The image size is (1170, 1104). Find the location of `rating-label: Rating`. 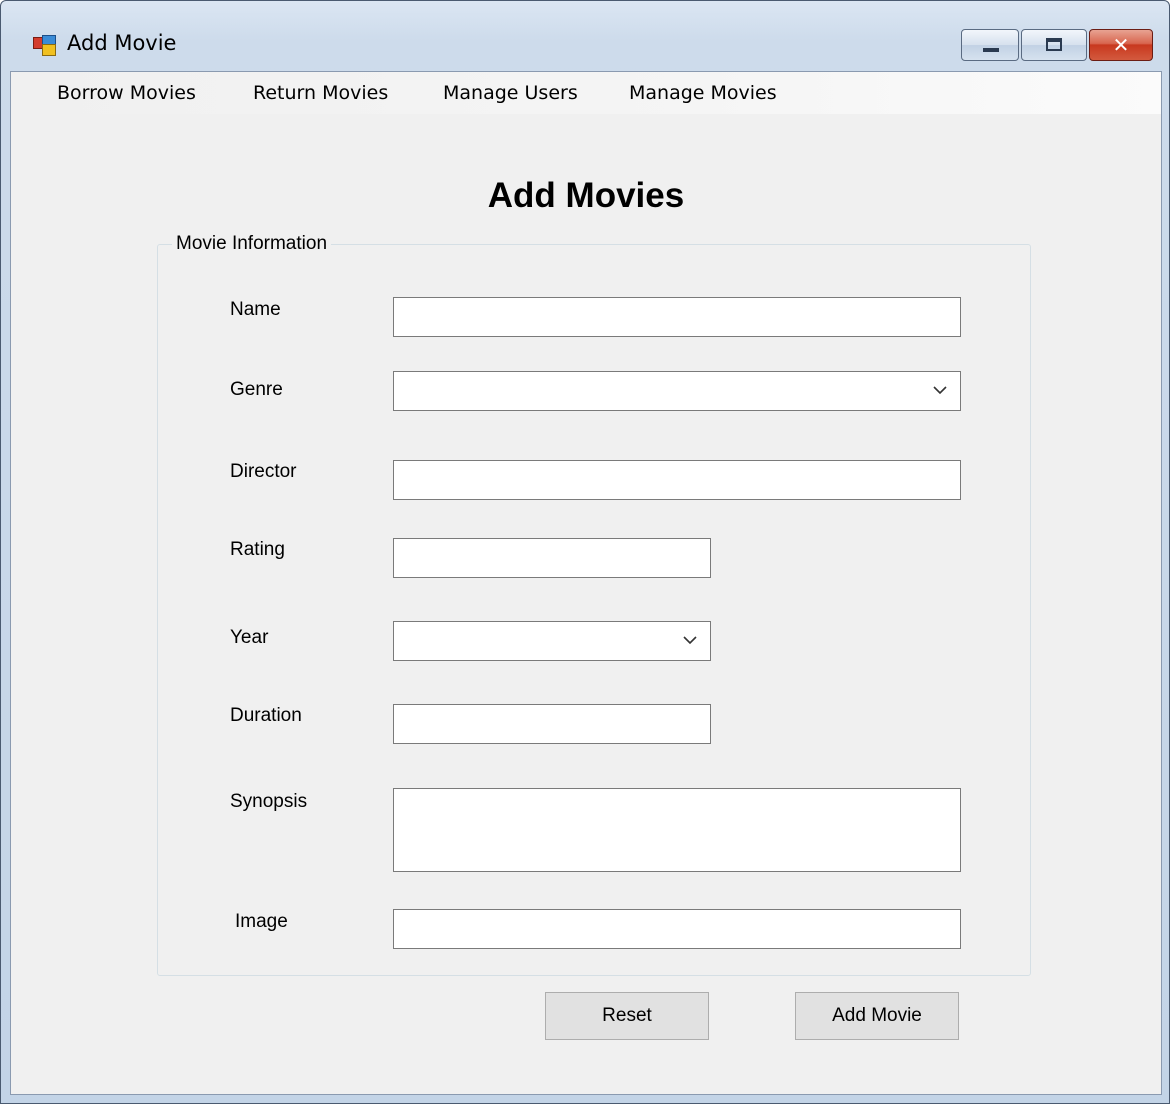

rating-label: Rating is located at coordinates (257, 549).